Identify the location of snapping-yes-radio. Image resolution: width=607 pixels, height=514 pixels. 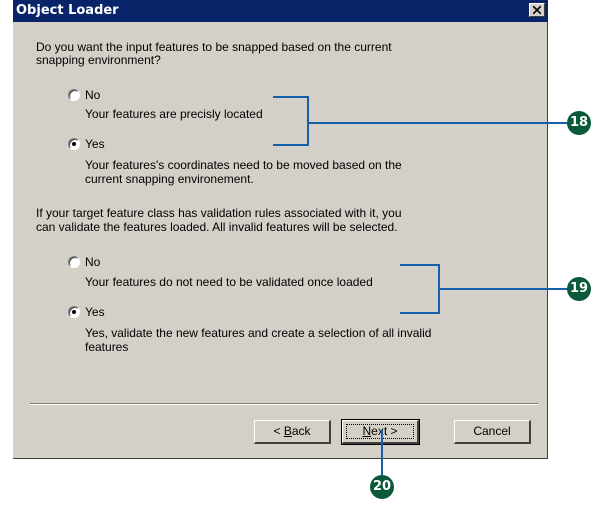
(74, 144).